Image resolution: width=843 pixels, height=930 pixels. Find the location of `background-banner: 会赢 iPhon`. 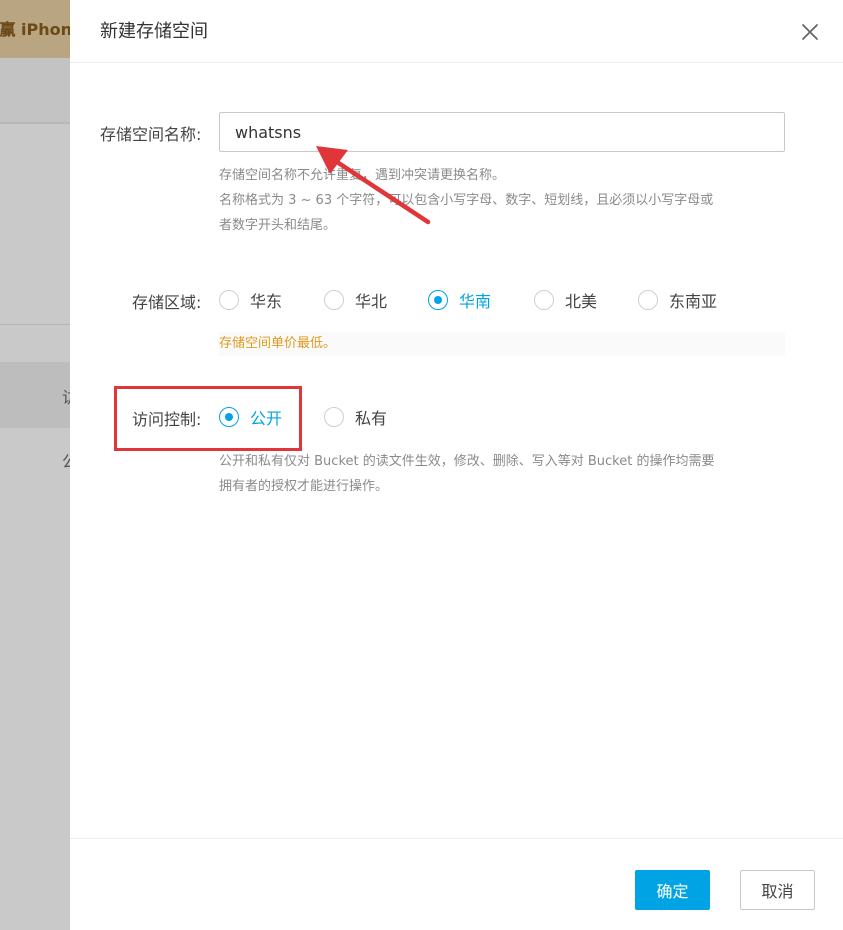

background-banner: 会赢 iPhon is located at coordinates (35, 29).